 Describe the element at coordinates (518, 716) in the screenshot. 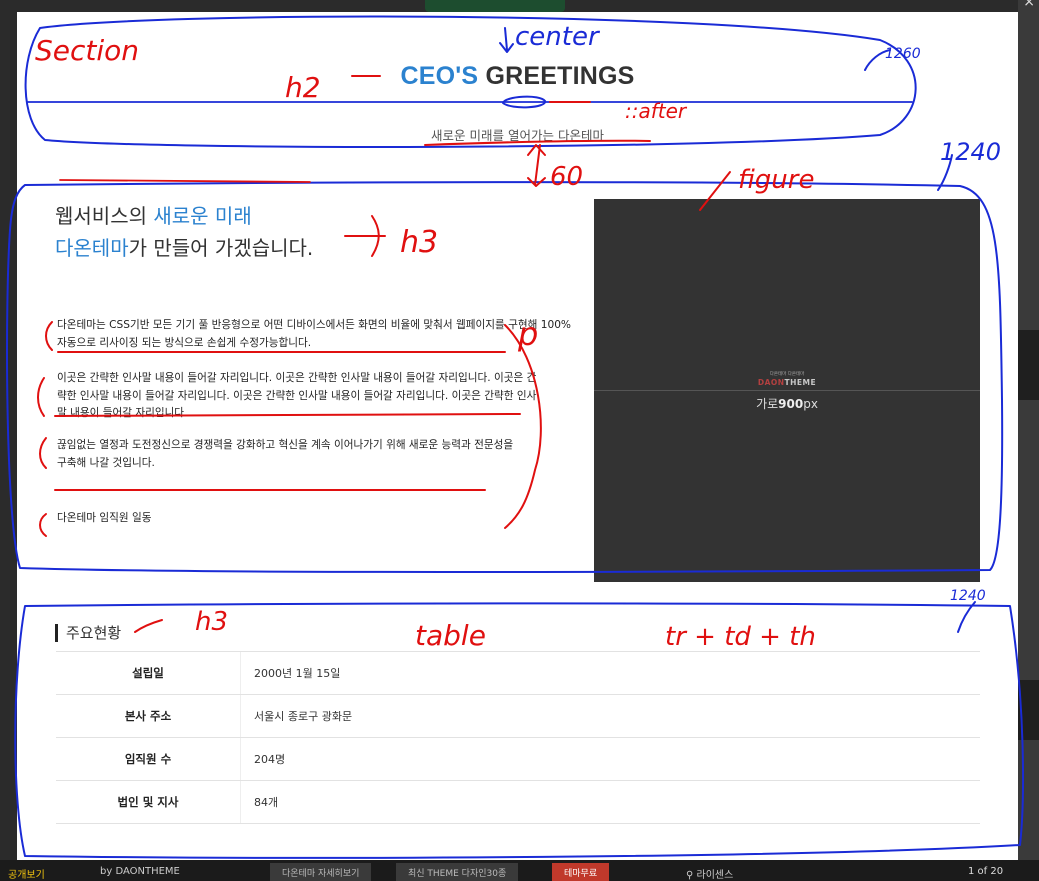

I see `table-row: 본사 주소 서울시 종로구 광화문` at that location.